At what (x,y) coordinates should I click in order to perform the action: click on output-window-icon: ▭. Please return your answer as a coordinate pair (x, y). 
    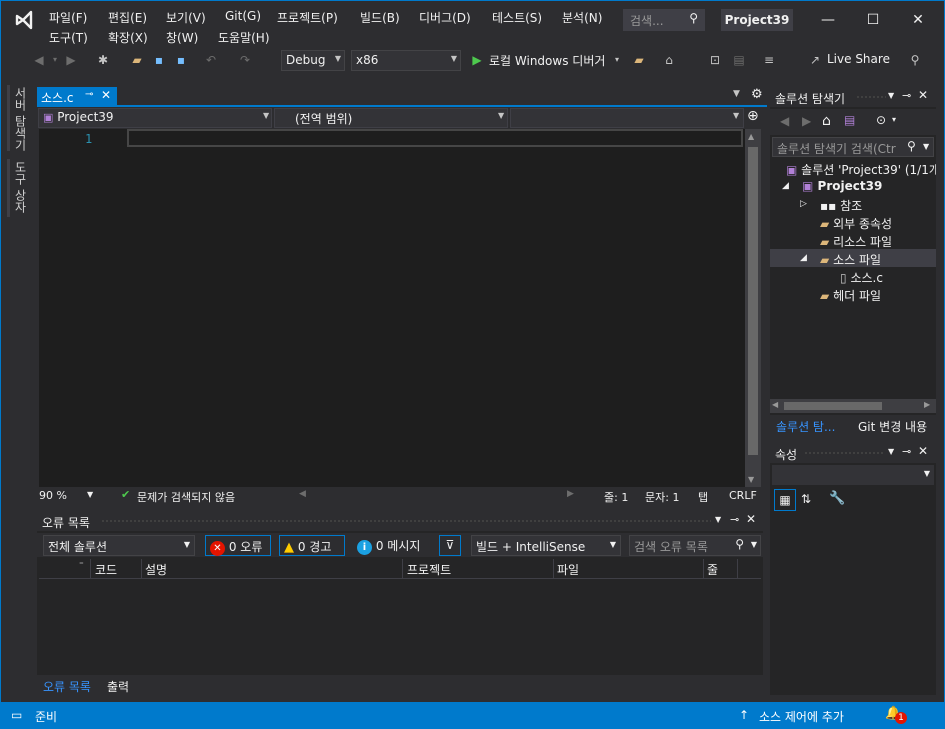
    Looking at the image, I should click on (16, 715).